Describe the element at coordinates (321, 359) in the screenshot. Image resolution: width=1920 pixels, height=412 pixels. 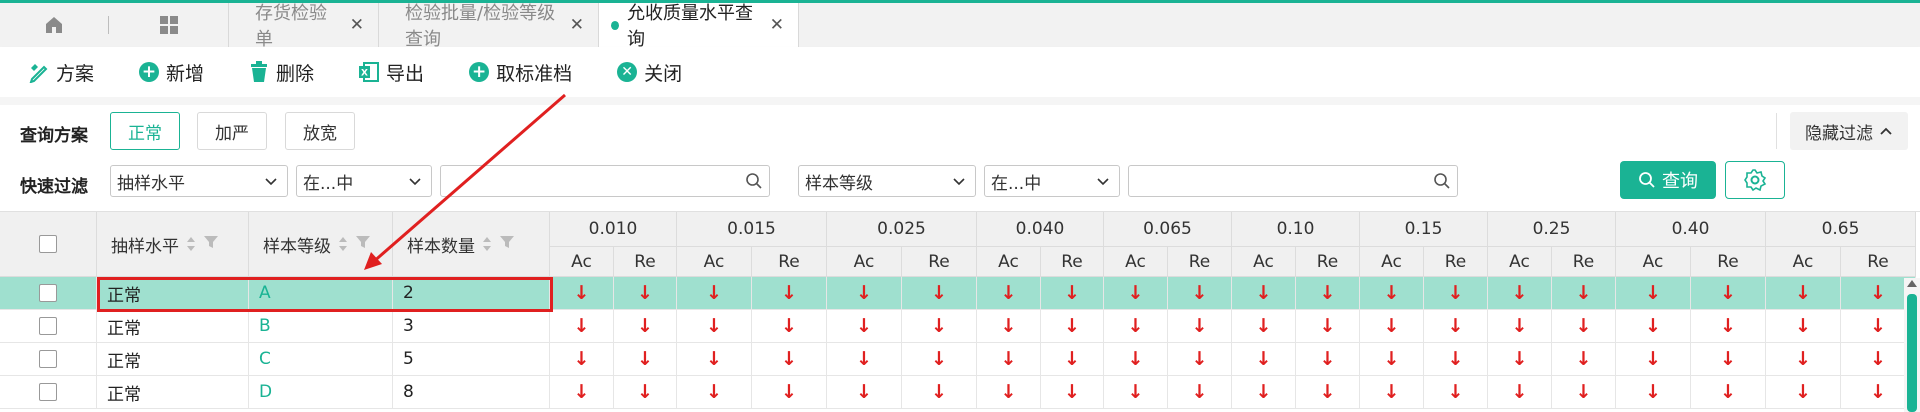
I see `grade-cell: C` at that location.